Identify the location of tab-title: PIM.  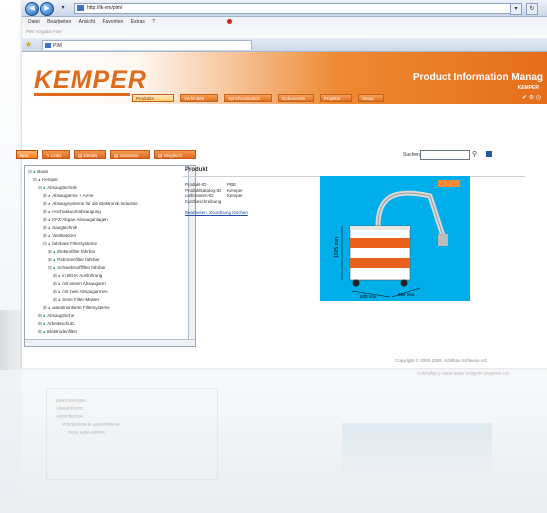
(57, 46).